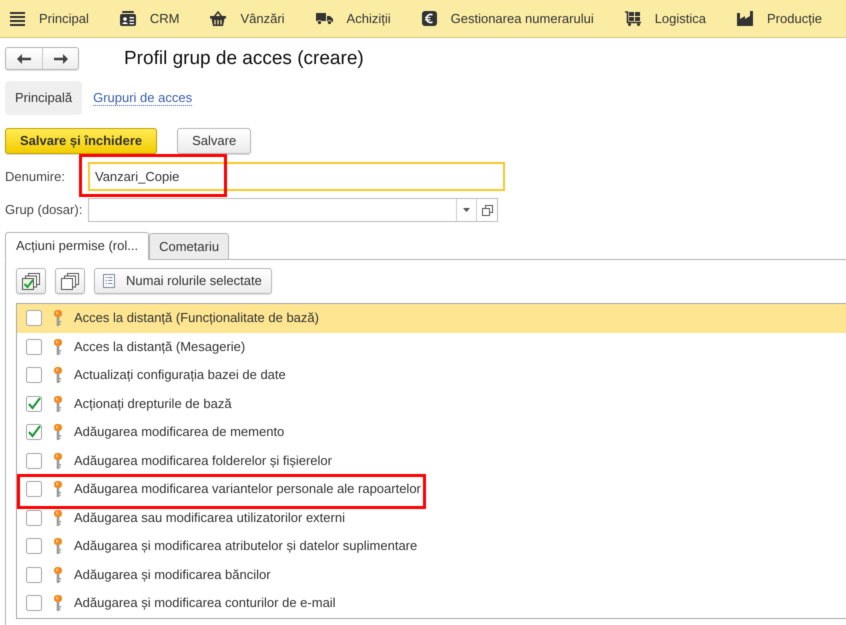 Image resolution: width=846 pixels, height=625 pixels. I want to click on role-name: Acționați drepturile de bază, so click(153, 404).